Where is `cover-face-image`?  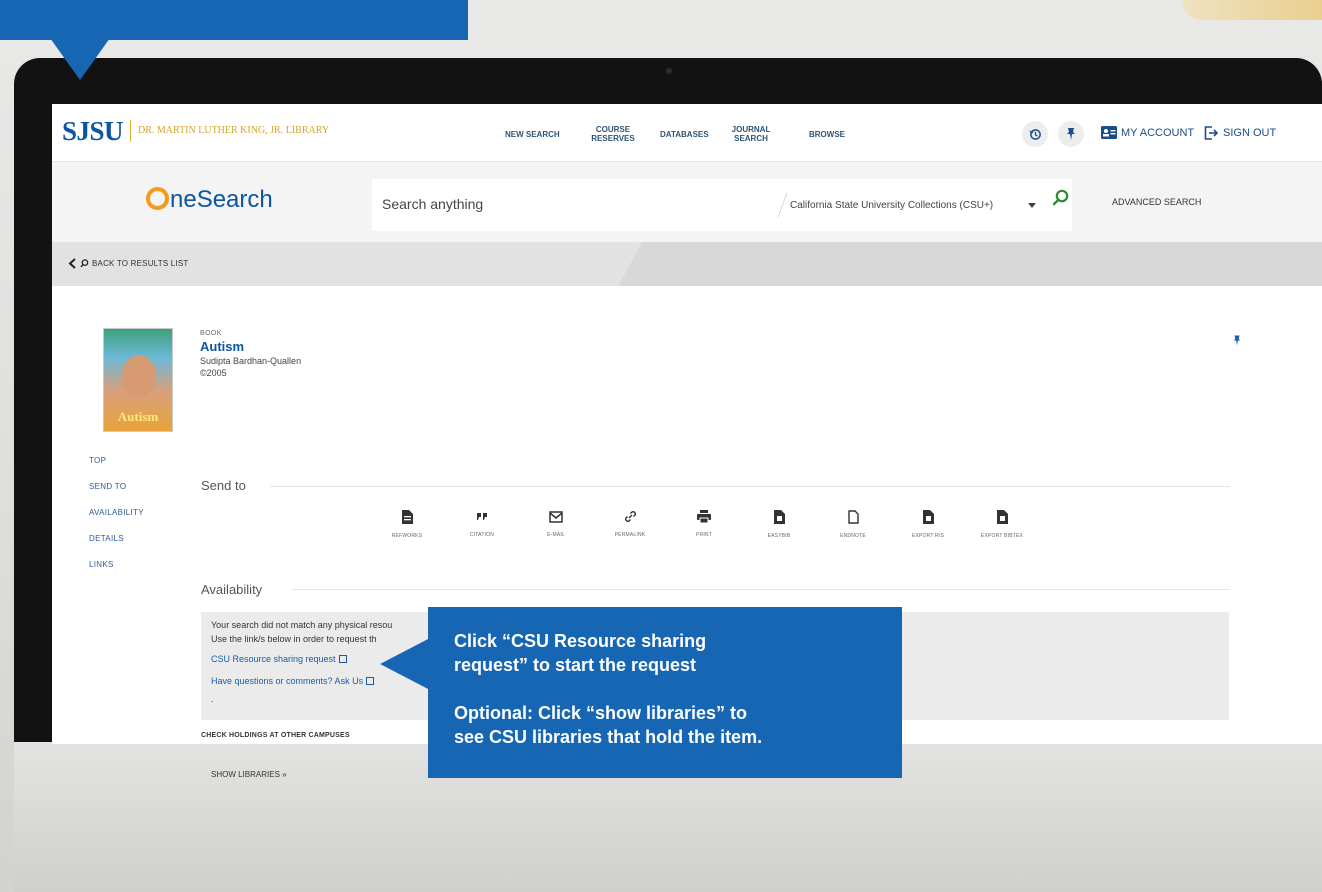 cover-face-image is located at coordinates (139, 376).